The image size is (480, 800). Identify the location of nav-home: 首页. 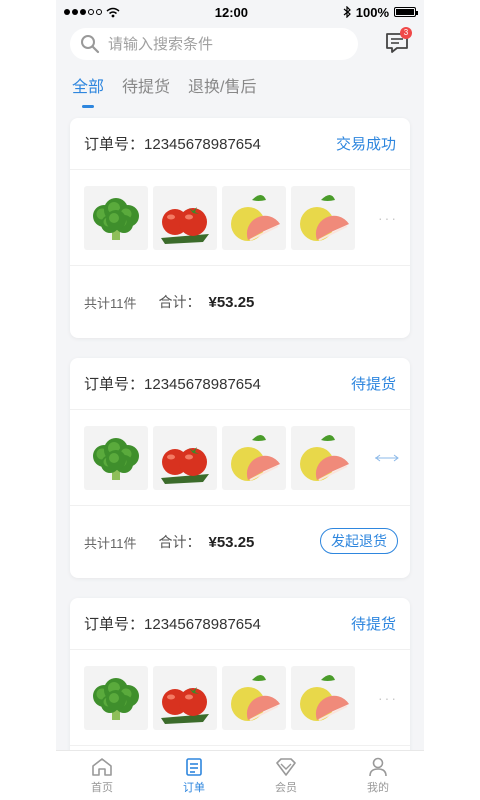
(102, 775).